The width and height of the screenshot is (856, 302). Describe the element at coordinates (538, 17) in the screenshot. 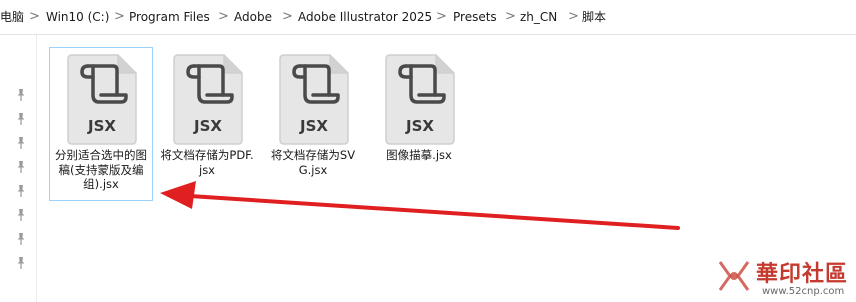

I see `breadcrumb-item-zh-cn: zh_CN` at that location.